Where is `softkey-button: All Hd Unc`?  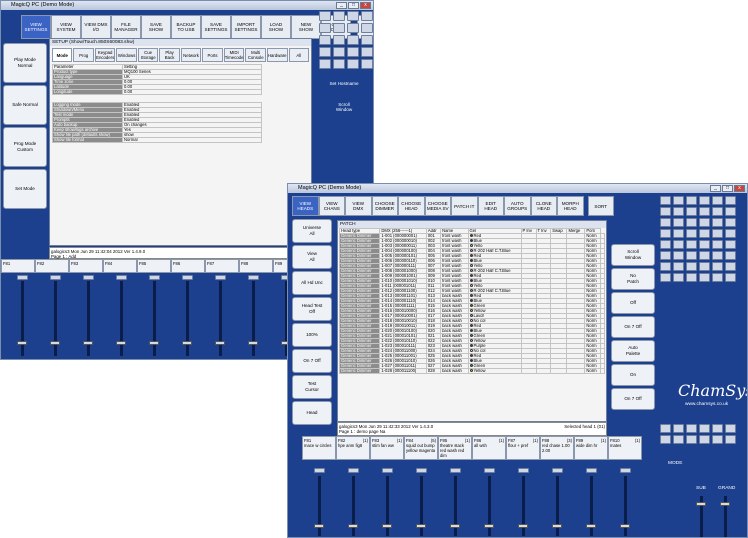
softkey-button: All Hd Unc is located at coordinates (312, 283).